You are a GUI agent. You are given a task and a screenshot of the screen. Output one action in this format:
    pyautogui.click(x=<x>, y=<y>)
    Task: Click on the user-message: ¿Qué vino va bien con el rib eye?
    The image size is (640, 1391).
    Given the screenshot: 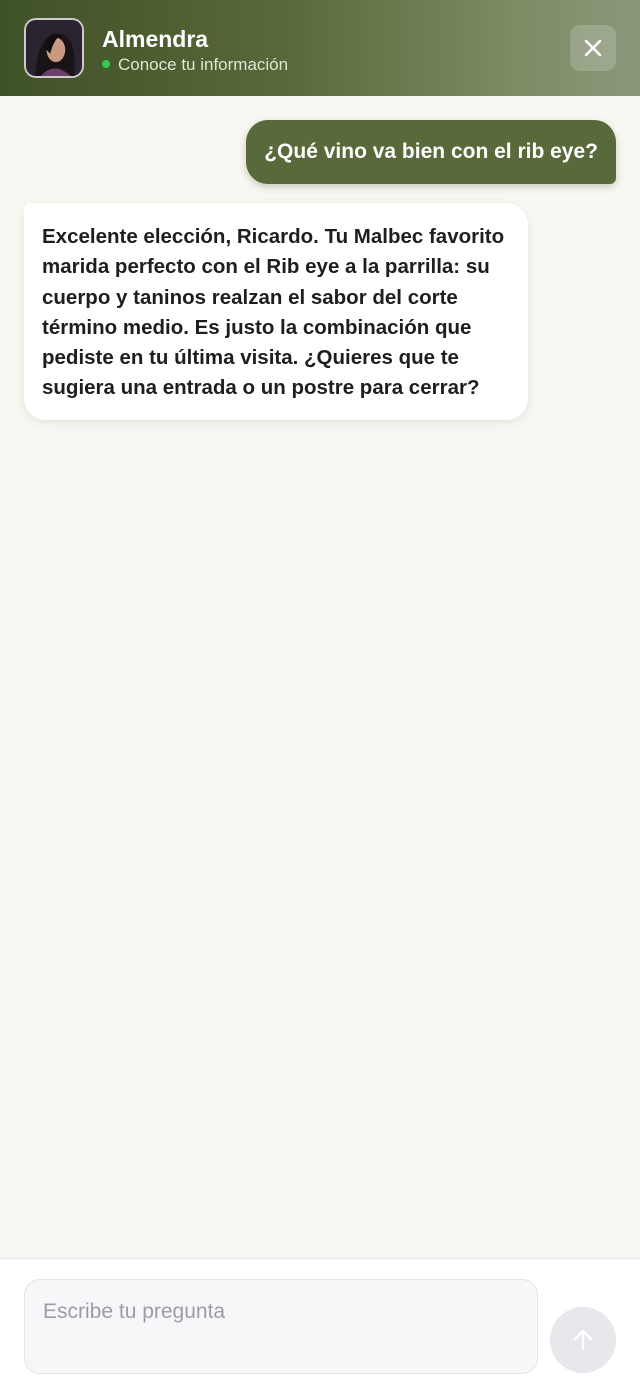 What is the action you would take?
    pyautogui.click(x=431, y=152)
    